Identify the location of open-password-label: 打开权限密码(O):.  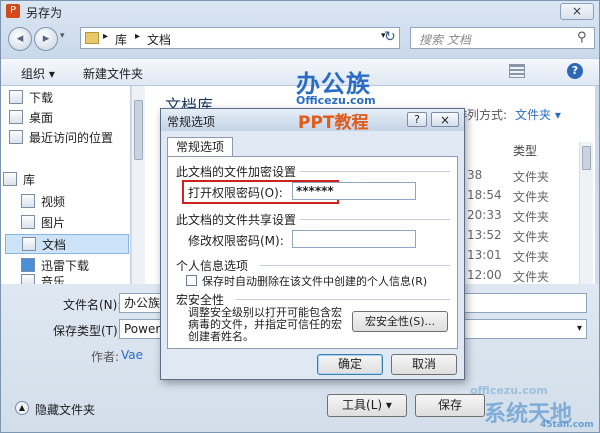
(235, 193).